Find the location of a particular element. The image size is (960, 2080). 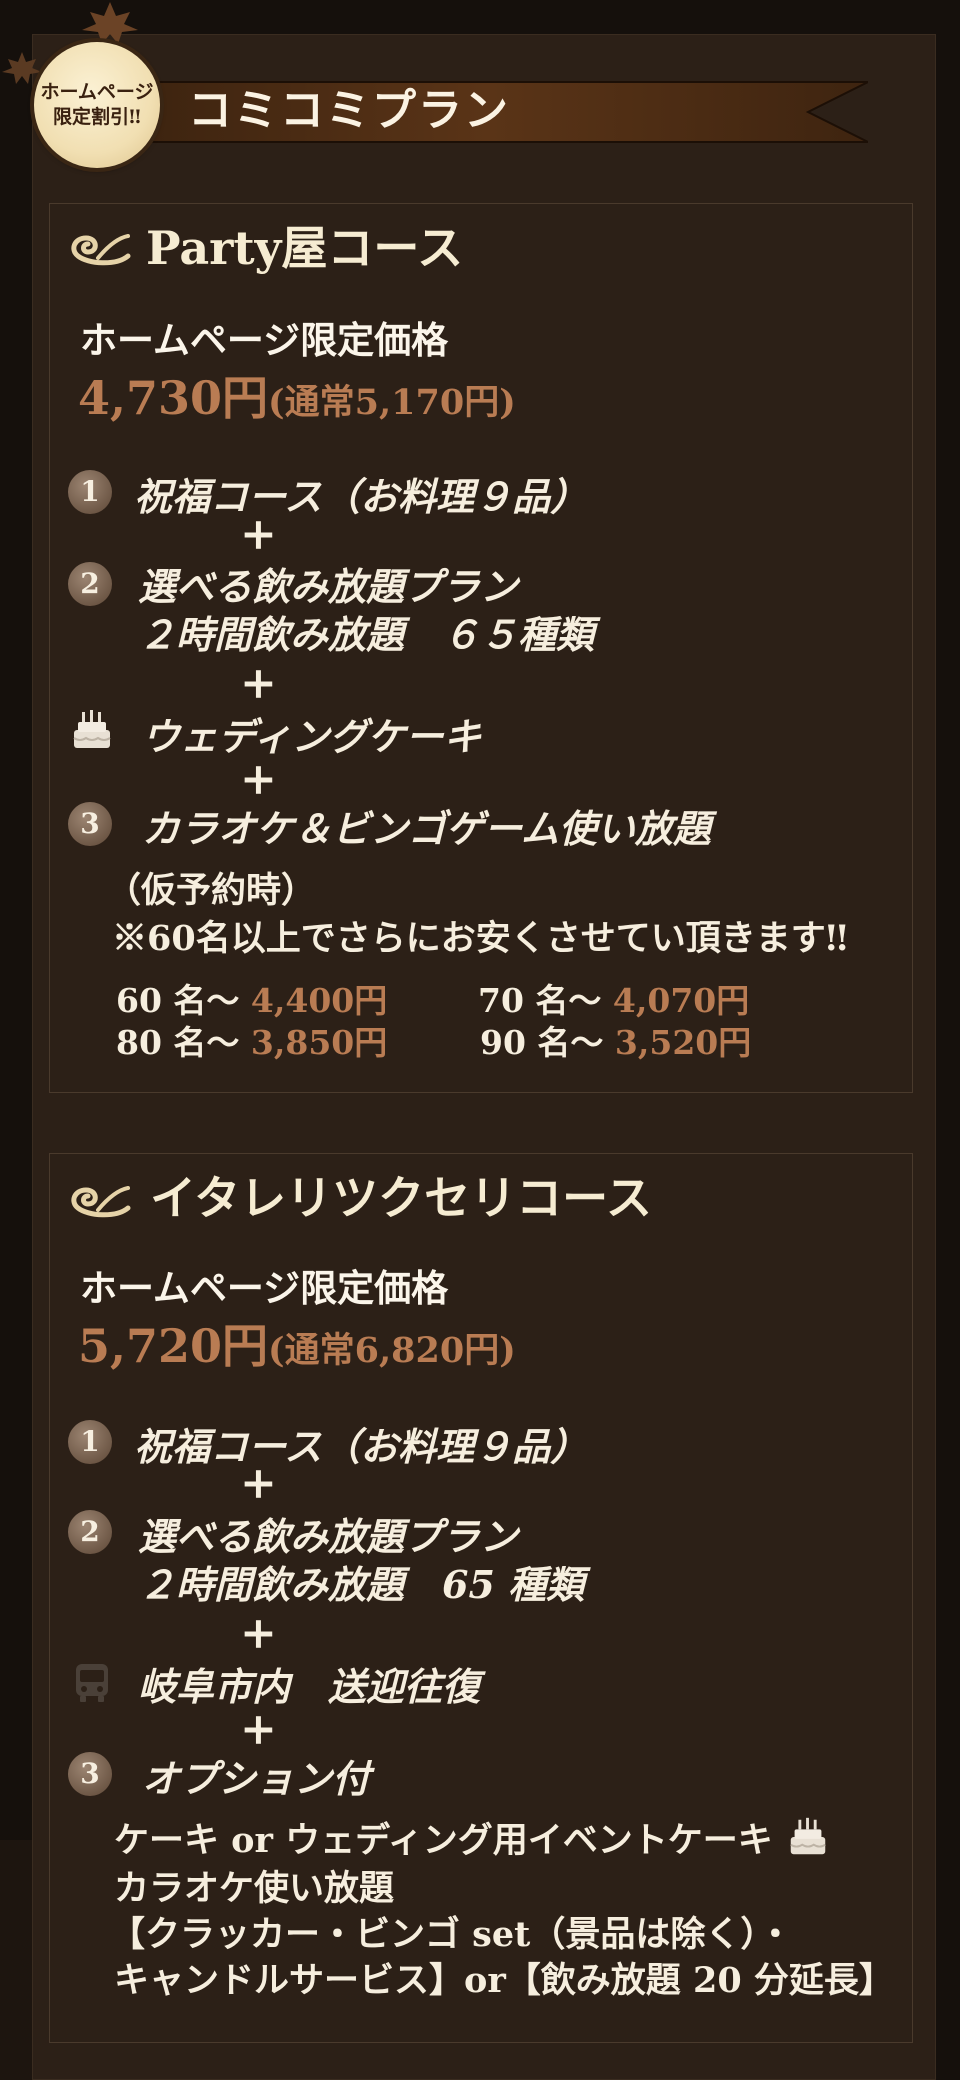

course-title: イタレリツクセリコース is located at coordinates (401, 1198).